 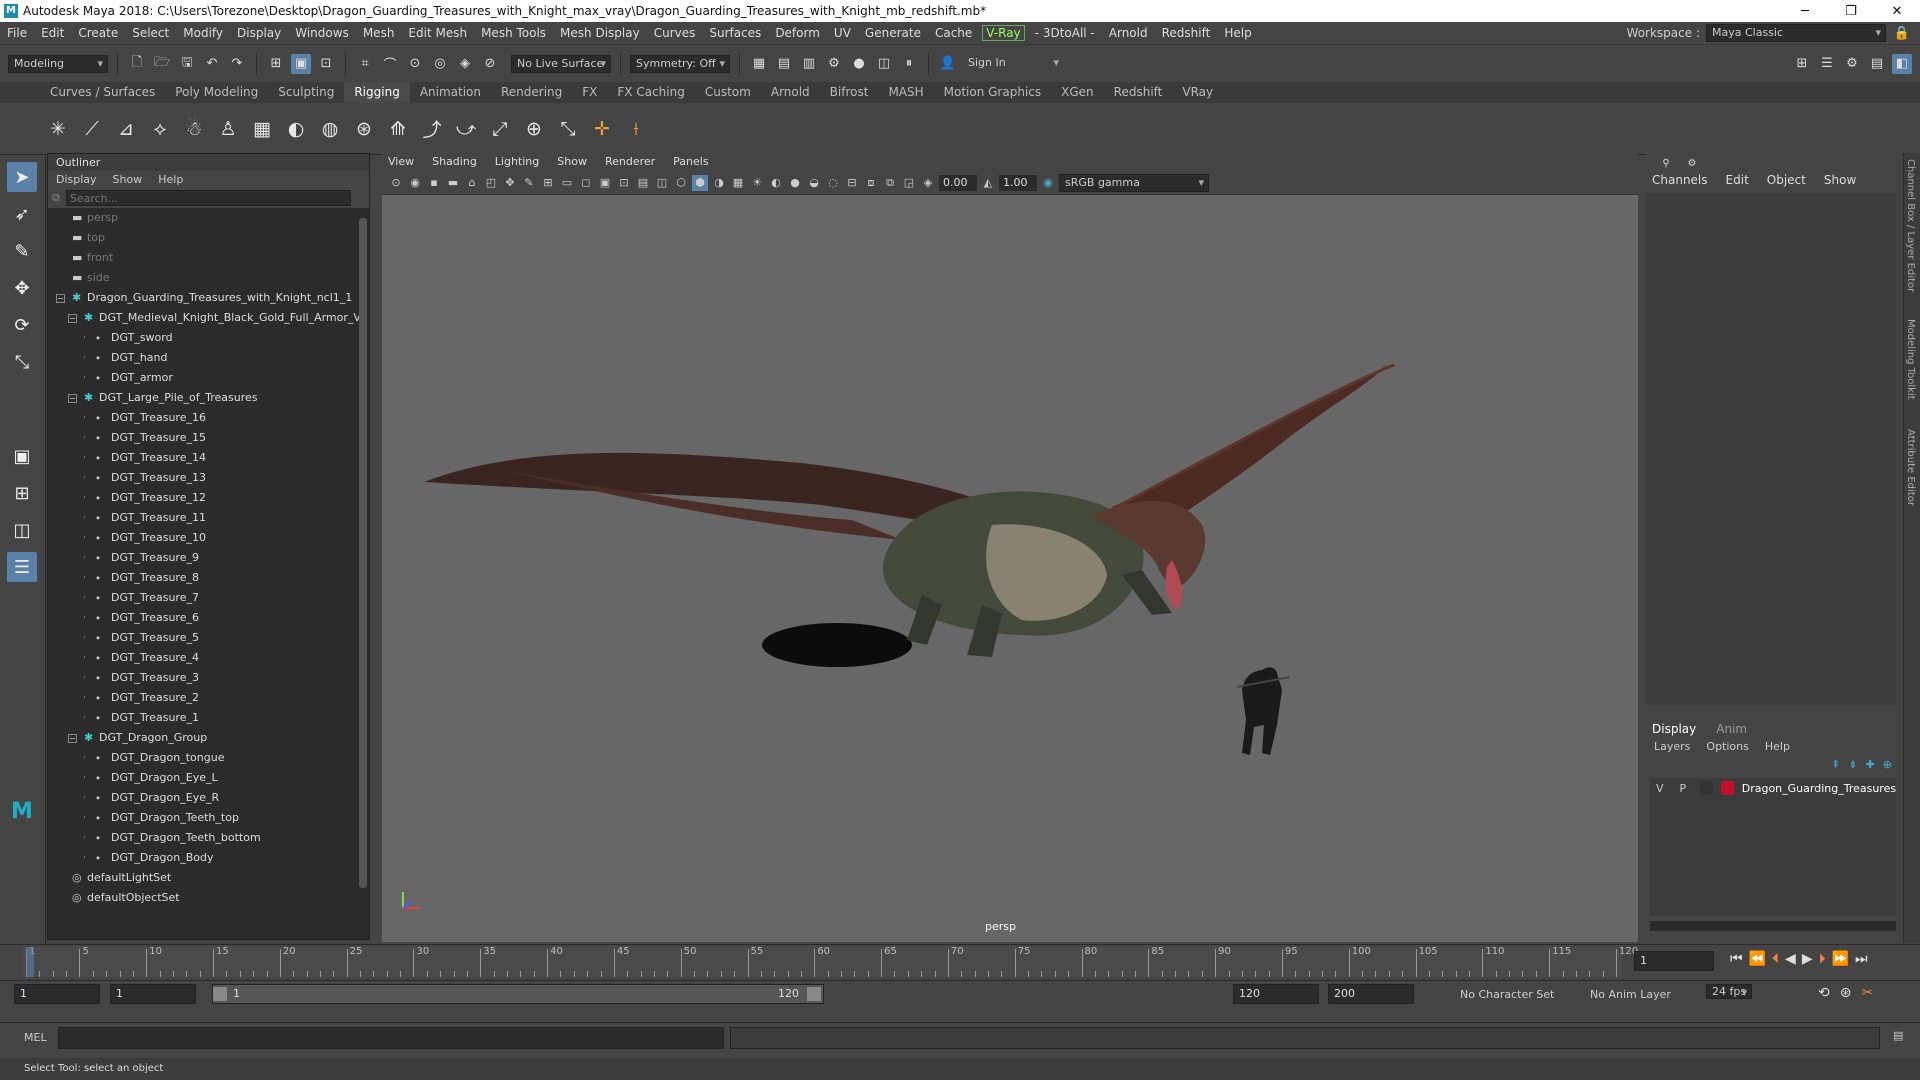 What do you see at coordinates (500, 129) in the screenshot?
I see `scale-constraint-icon: ⤢` at bounding box center [500, 129].